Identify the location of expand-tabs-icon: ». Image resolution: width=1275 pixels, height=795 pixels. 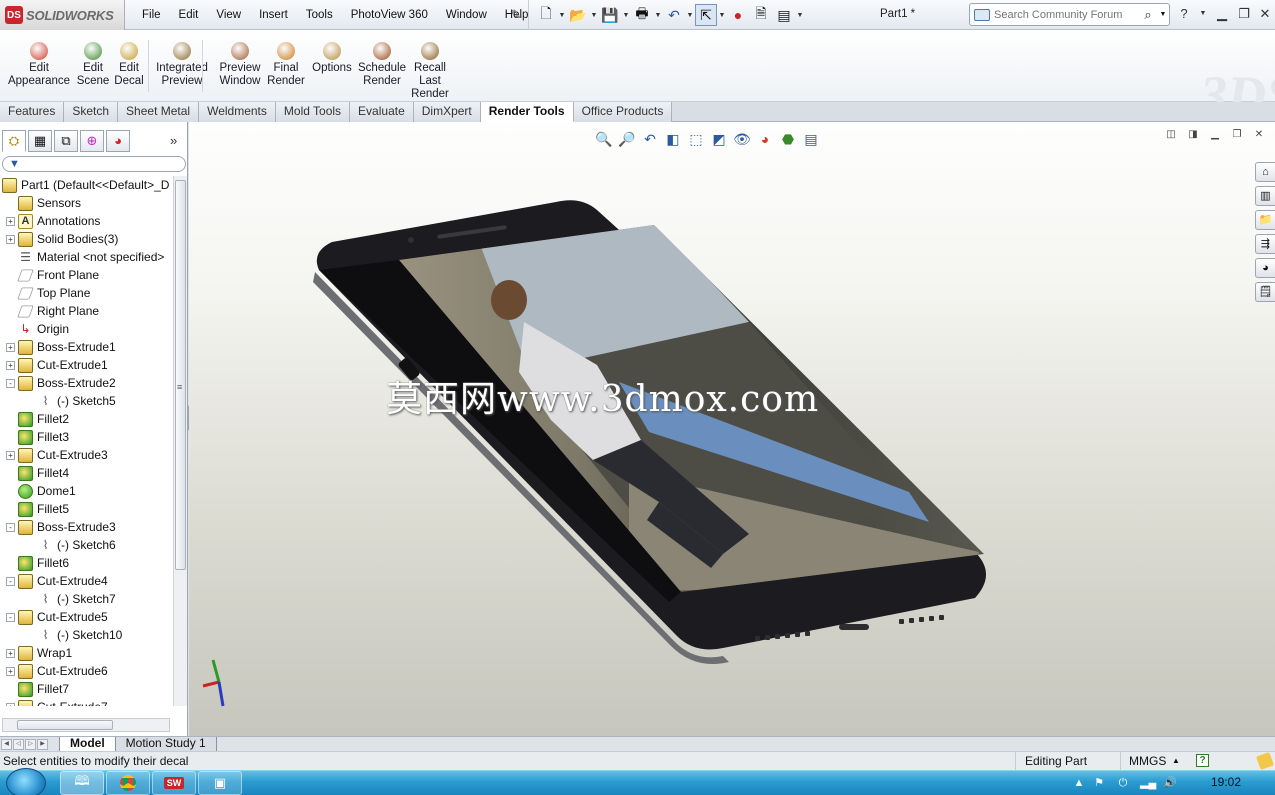
(173, 140).